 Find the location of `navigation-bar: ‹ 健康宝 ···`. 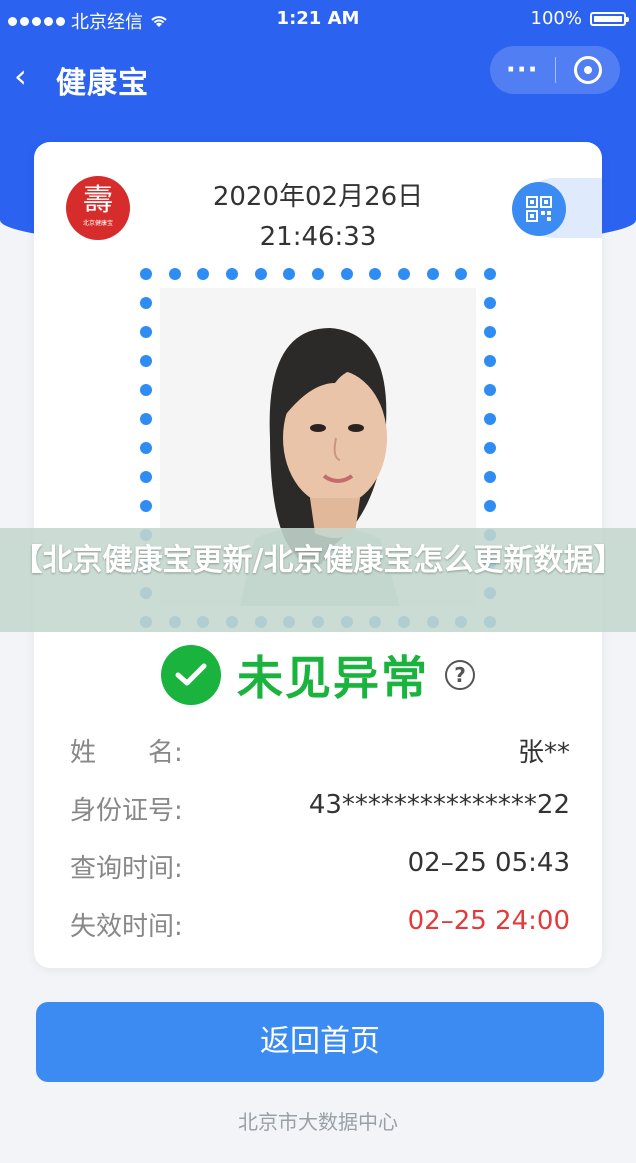

navigation-bar: ‹ 健康宝 ··· is located at coordinates (318, 76).